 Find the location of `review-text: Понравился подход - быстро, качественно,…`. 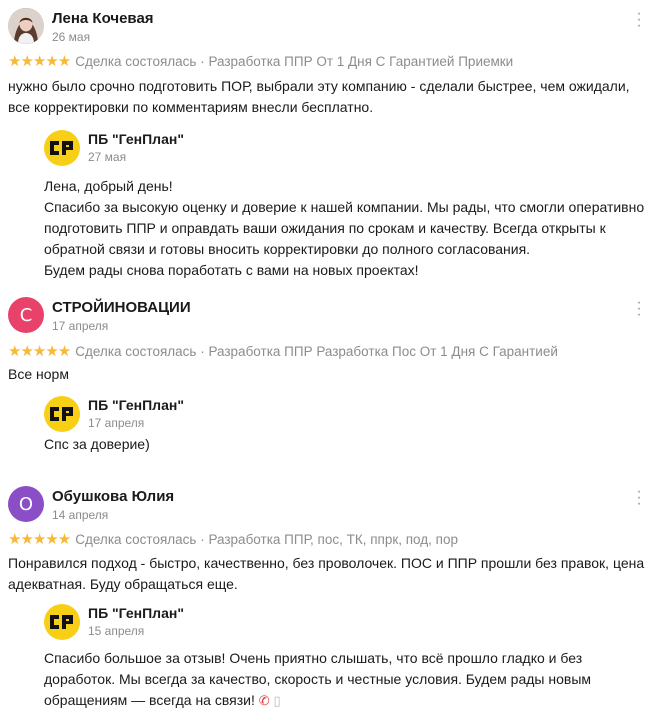

review-text: Понравился подход - быстро, качественно,… is located at coordinates (326, 573).